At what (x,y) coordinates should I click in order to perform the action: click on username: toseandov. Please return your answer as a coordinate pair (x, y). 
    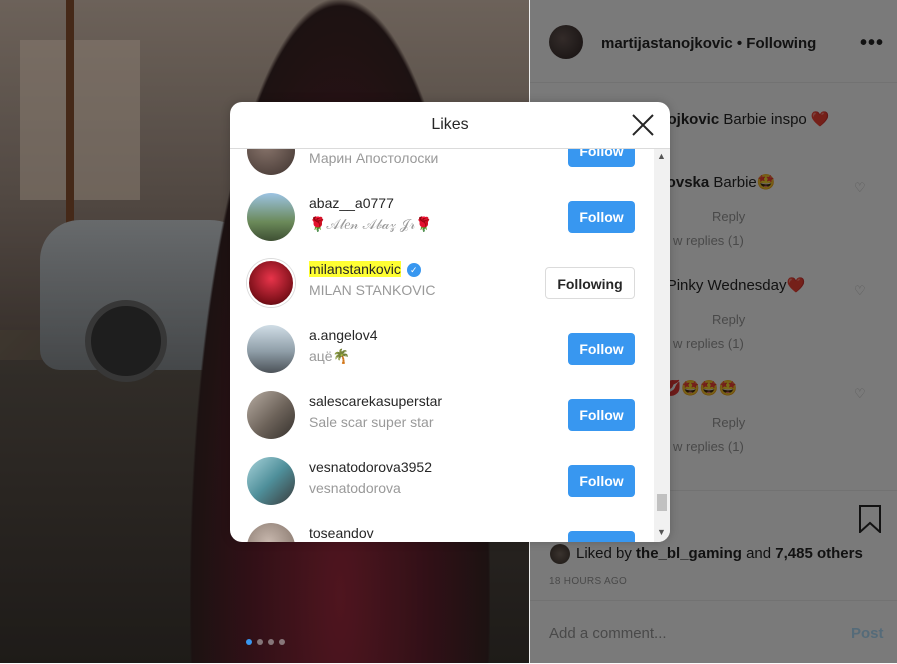
    Looking at the image, I should click on (341, 533).